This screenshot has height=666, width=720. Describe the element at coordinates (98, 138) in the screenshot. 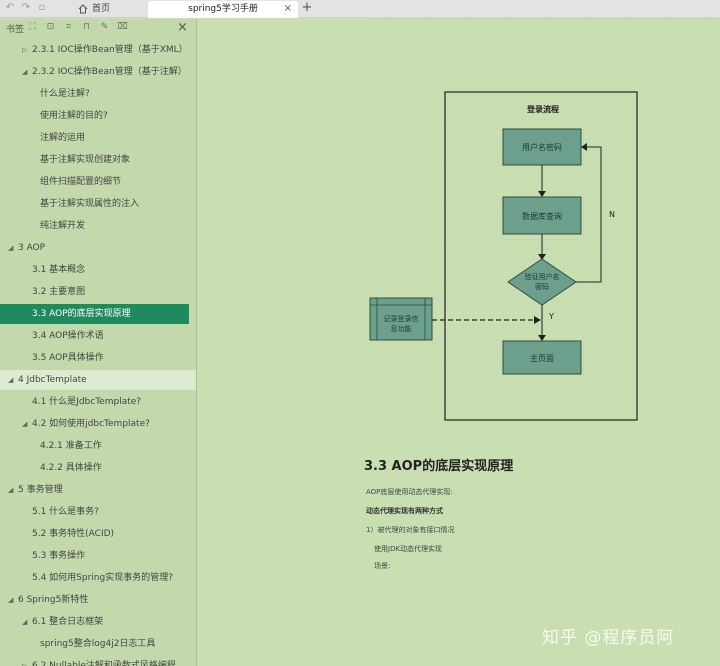

I see `sidebar-item: 注解的运用` at that location.